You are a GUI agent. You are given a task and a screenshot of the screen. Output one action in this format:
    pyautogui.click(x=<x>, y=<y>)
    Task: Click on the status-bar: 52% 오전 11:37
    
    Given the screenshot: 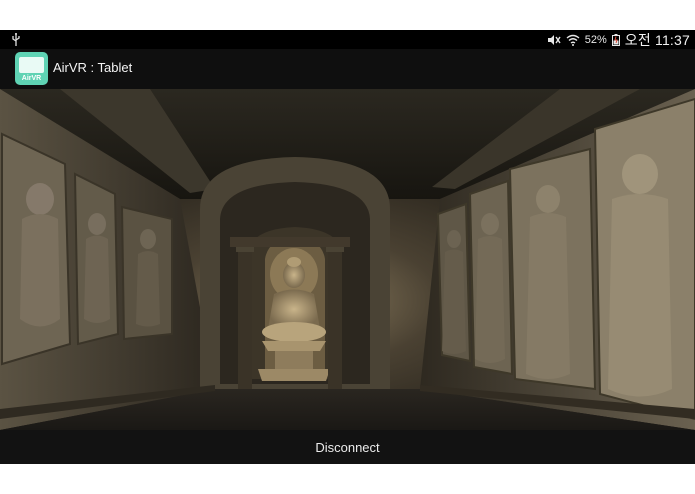 What is the action you would take?
    pyautogui.click(x=347, y=39)
    